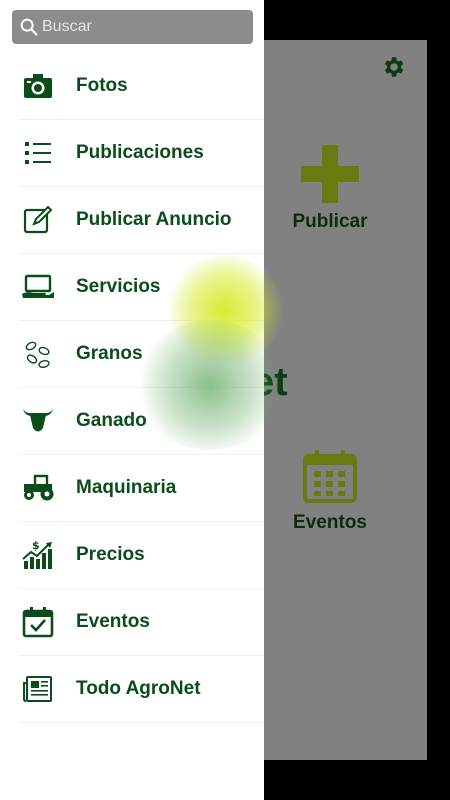 The image size is (450, 800). What do you see at coordinates (102, 85) in the screenshot?
I see `menu-item-label: Fotos` at bounding box center [102, 85].